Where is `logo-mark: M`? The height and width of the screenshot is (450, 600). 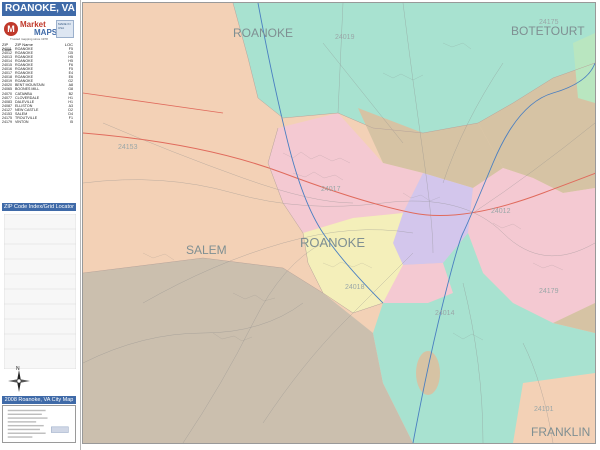
logo-mark: M is located at coordinates (11, 29).